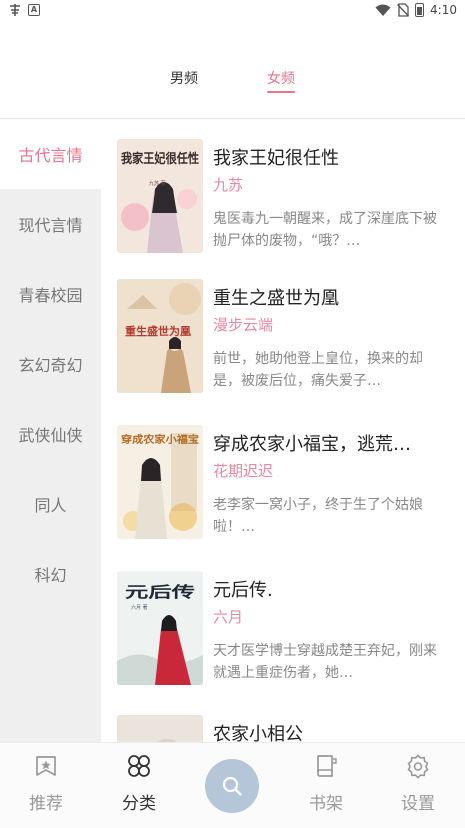  I want to click on sidebar-item-scifi: 科幻, so click(50, 574).